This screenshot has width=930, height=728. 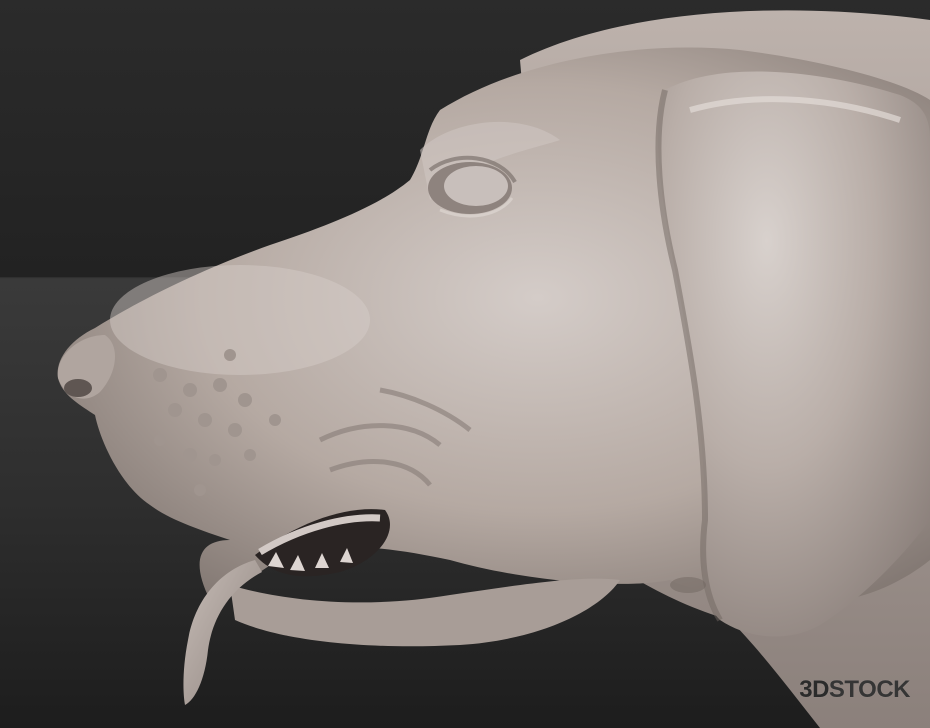 I want to click on watermark-logo: 3DSTOCK, so click(x=854, y=690).